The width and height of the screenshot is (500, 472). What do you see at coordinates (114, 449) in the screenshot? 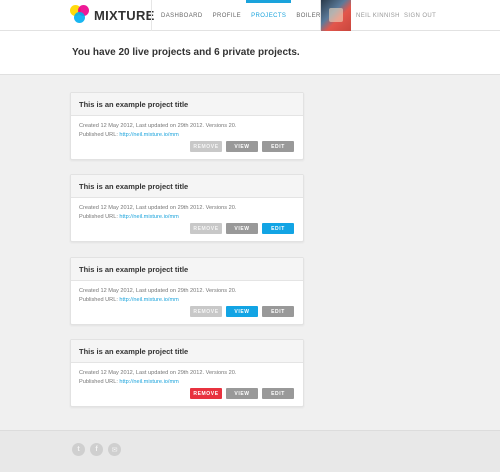
I see `email-icon: ✉` at bounding box center [114, 449].